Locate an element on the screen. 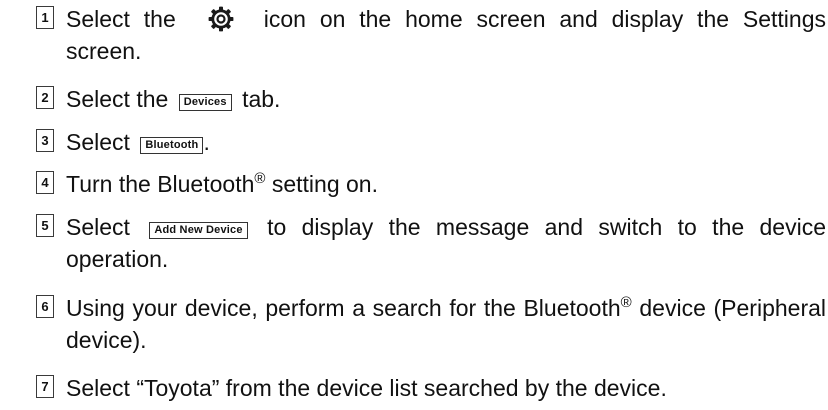  step-text-before: Turn the Bluetooth is located at coordinates (160, 184).